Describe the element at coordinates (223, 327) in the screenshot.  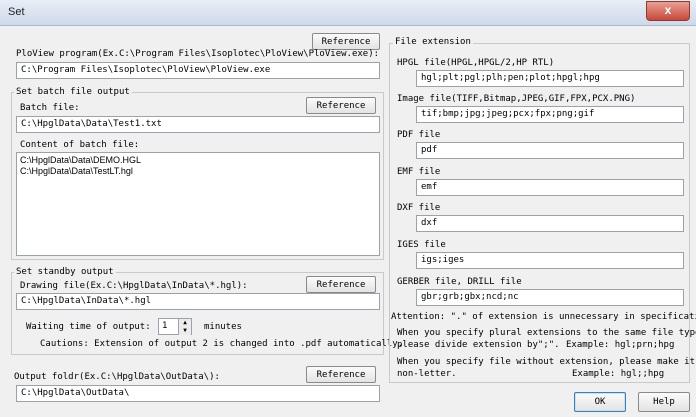
I see `waiting-time-unit: minutes` at that location.